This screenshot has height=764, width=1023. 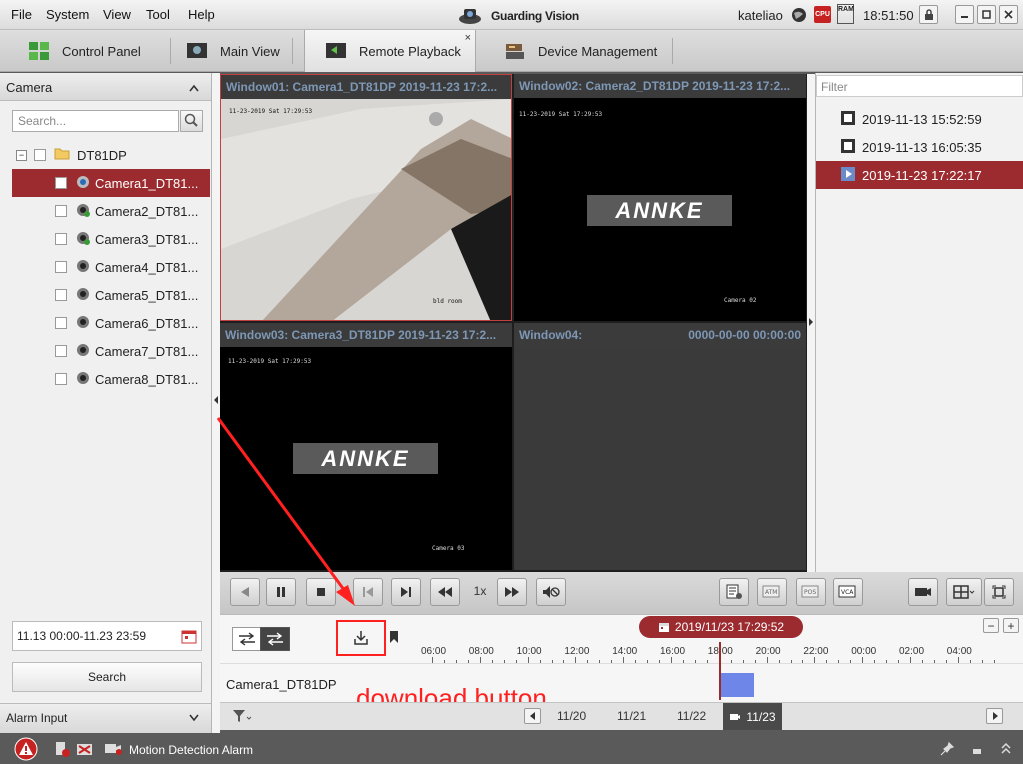 I want to click on fullscreen-icon, so click(x=999, y=592).